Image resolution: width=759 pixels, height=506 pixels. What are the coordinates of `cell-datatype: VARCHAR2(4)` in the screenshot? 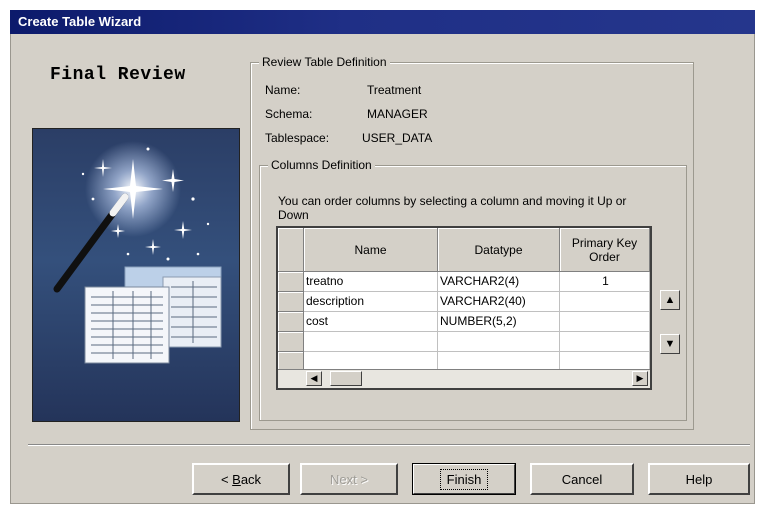 It's located at (499, 282).